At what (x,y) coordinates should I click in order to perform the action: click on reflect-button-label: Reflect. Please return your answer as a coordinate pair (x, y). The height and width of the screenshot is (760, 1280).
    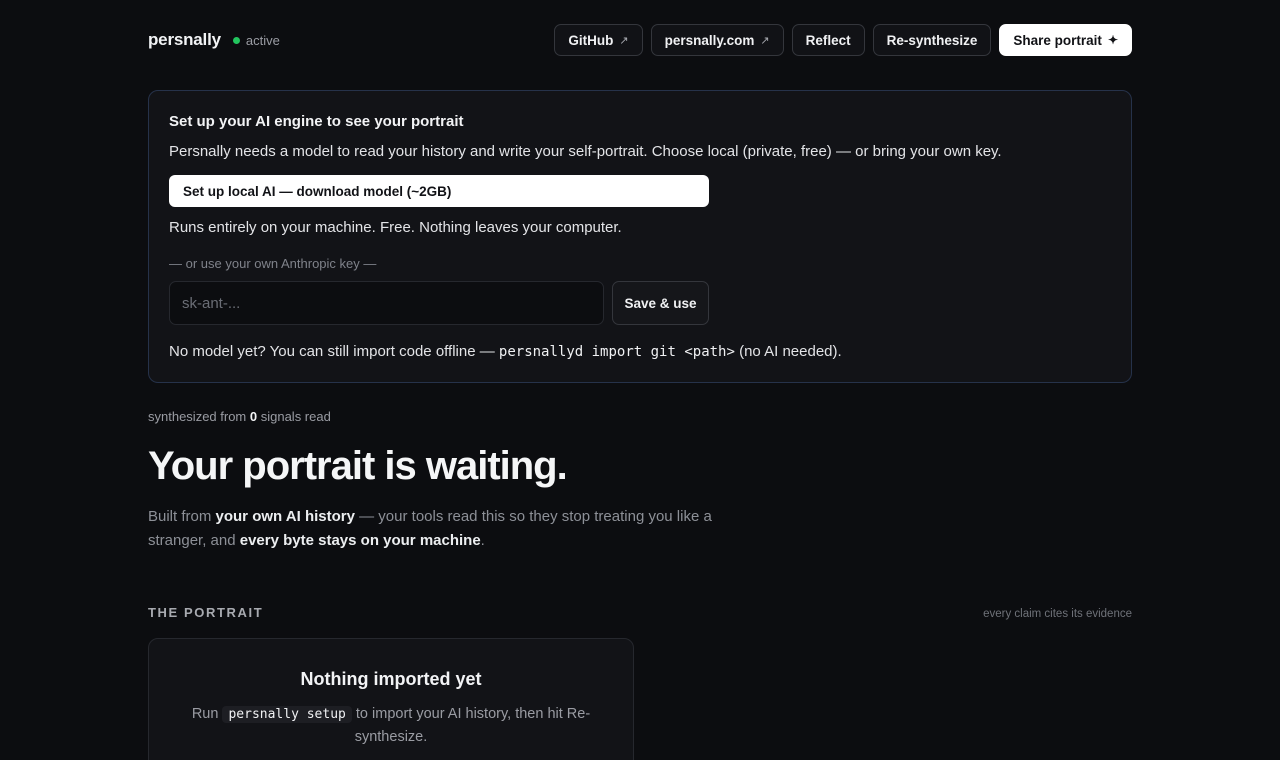
    Looking at the image, I should click on (828, 40).